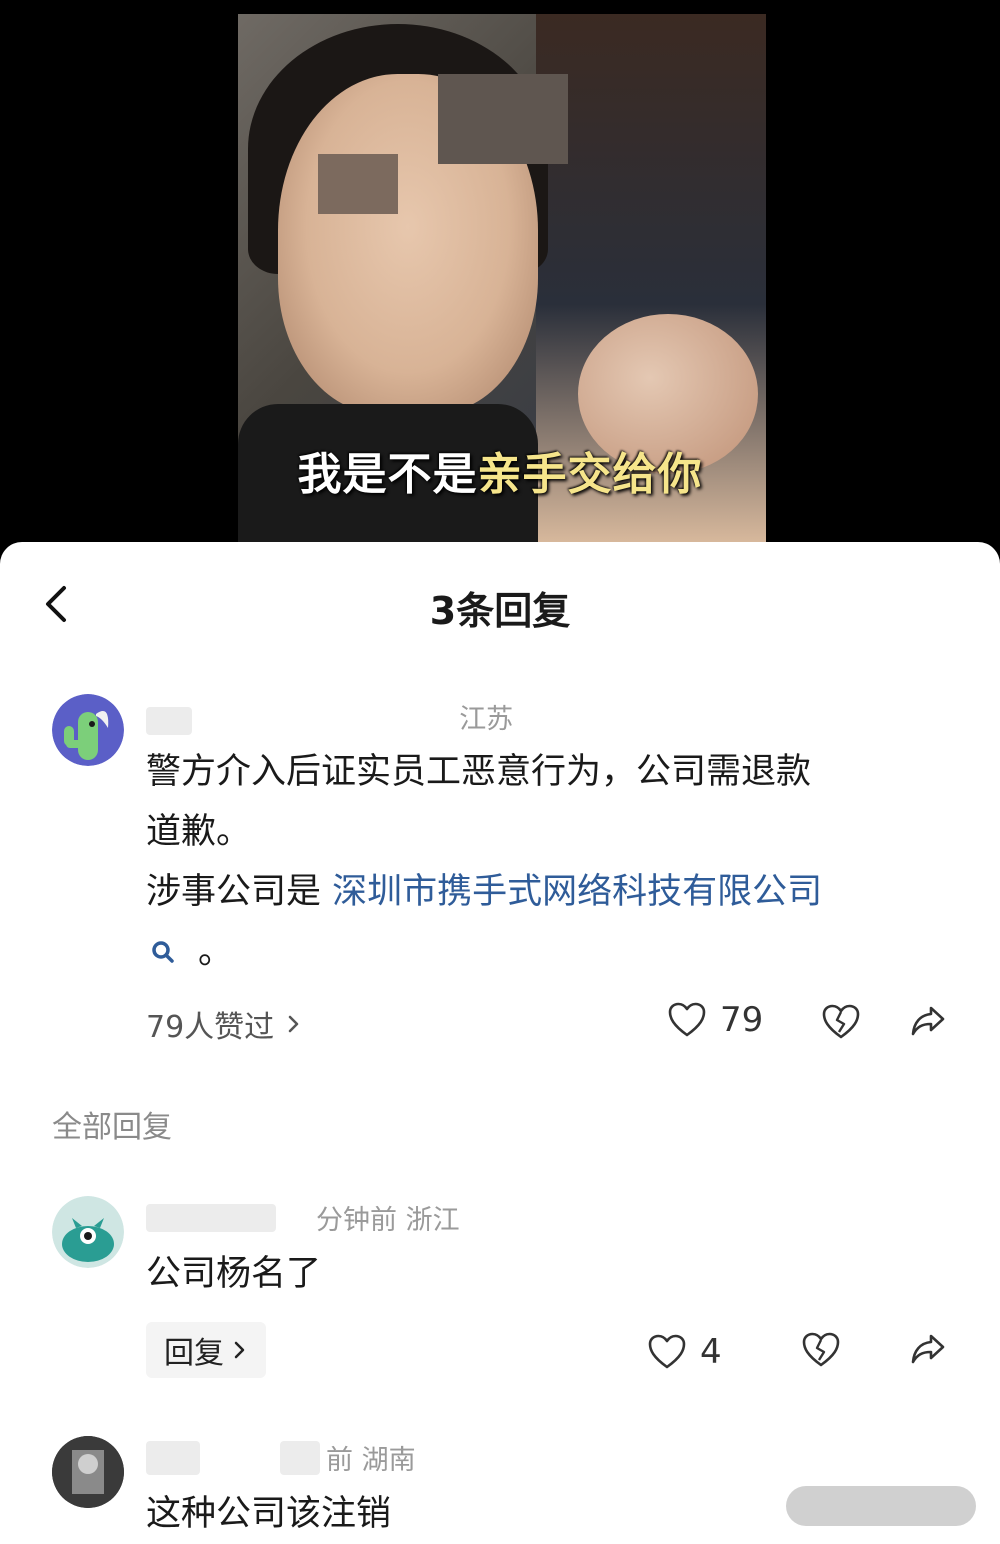 This screenshot has height=1544, width=1000. I want to click on watermark, so click(881, 1506).